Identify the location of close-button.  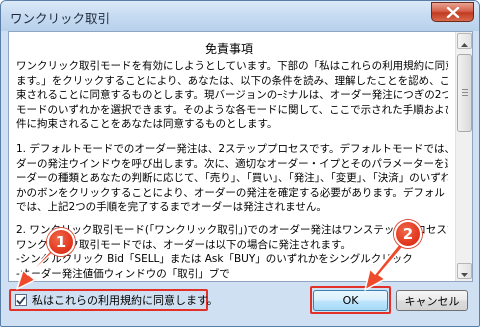
(452, 12).